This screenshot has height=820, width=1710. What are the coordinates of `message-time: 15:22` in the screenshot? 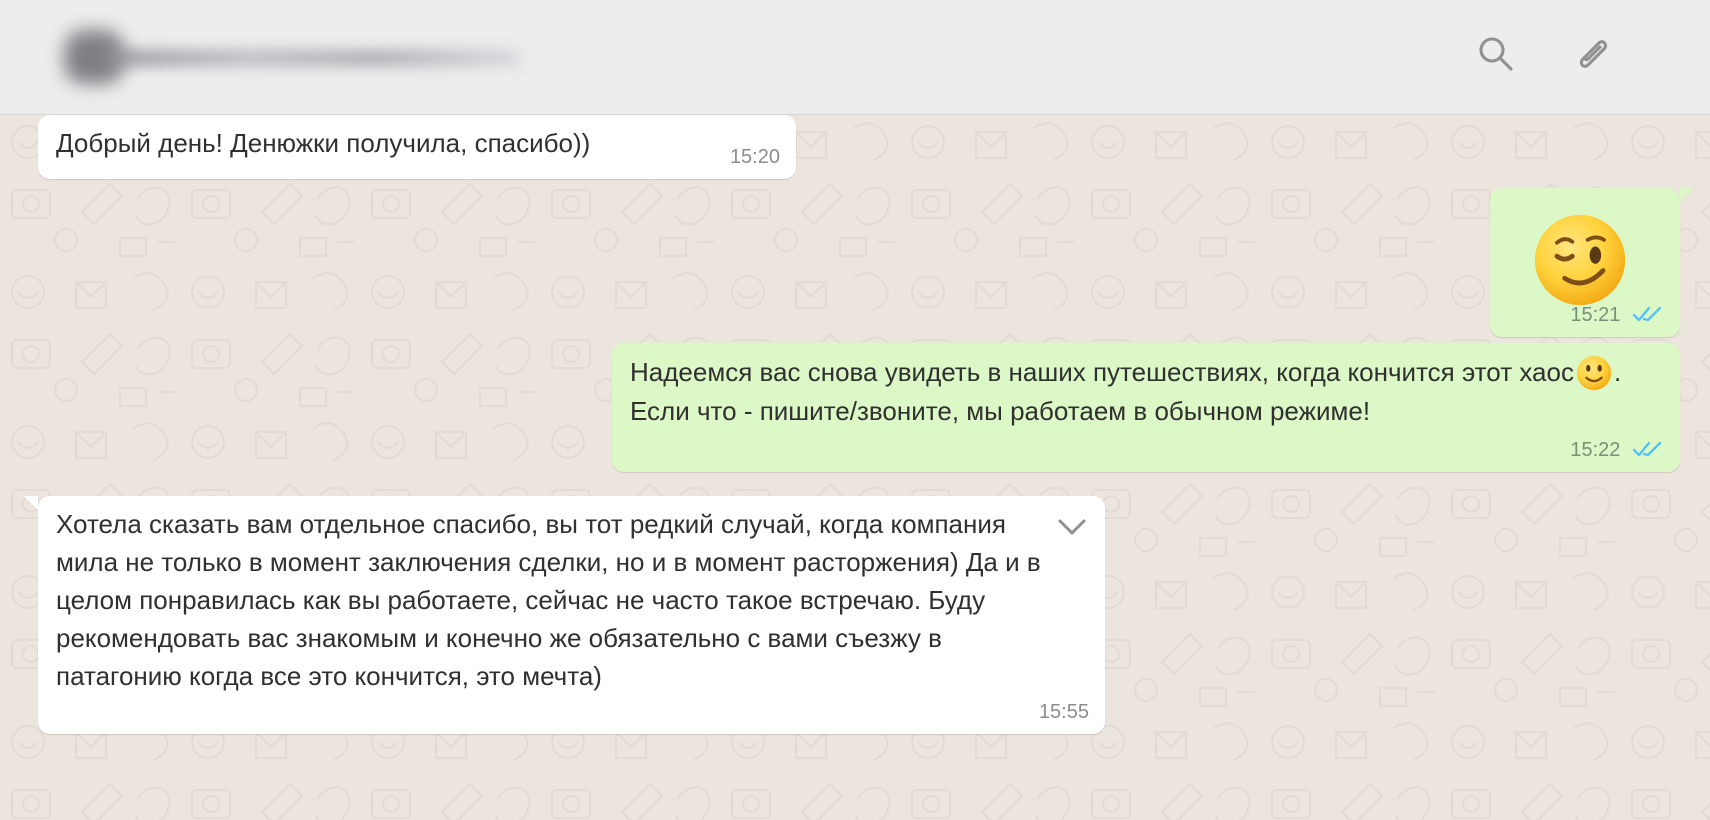 It's located at (1595, 450).